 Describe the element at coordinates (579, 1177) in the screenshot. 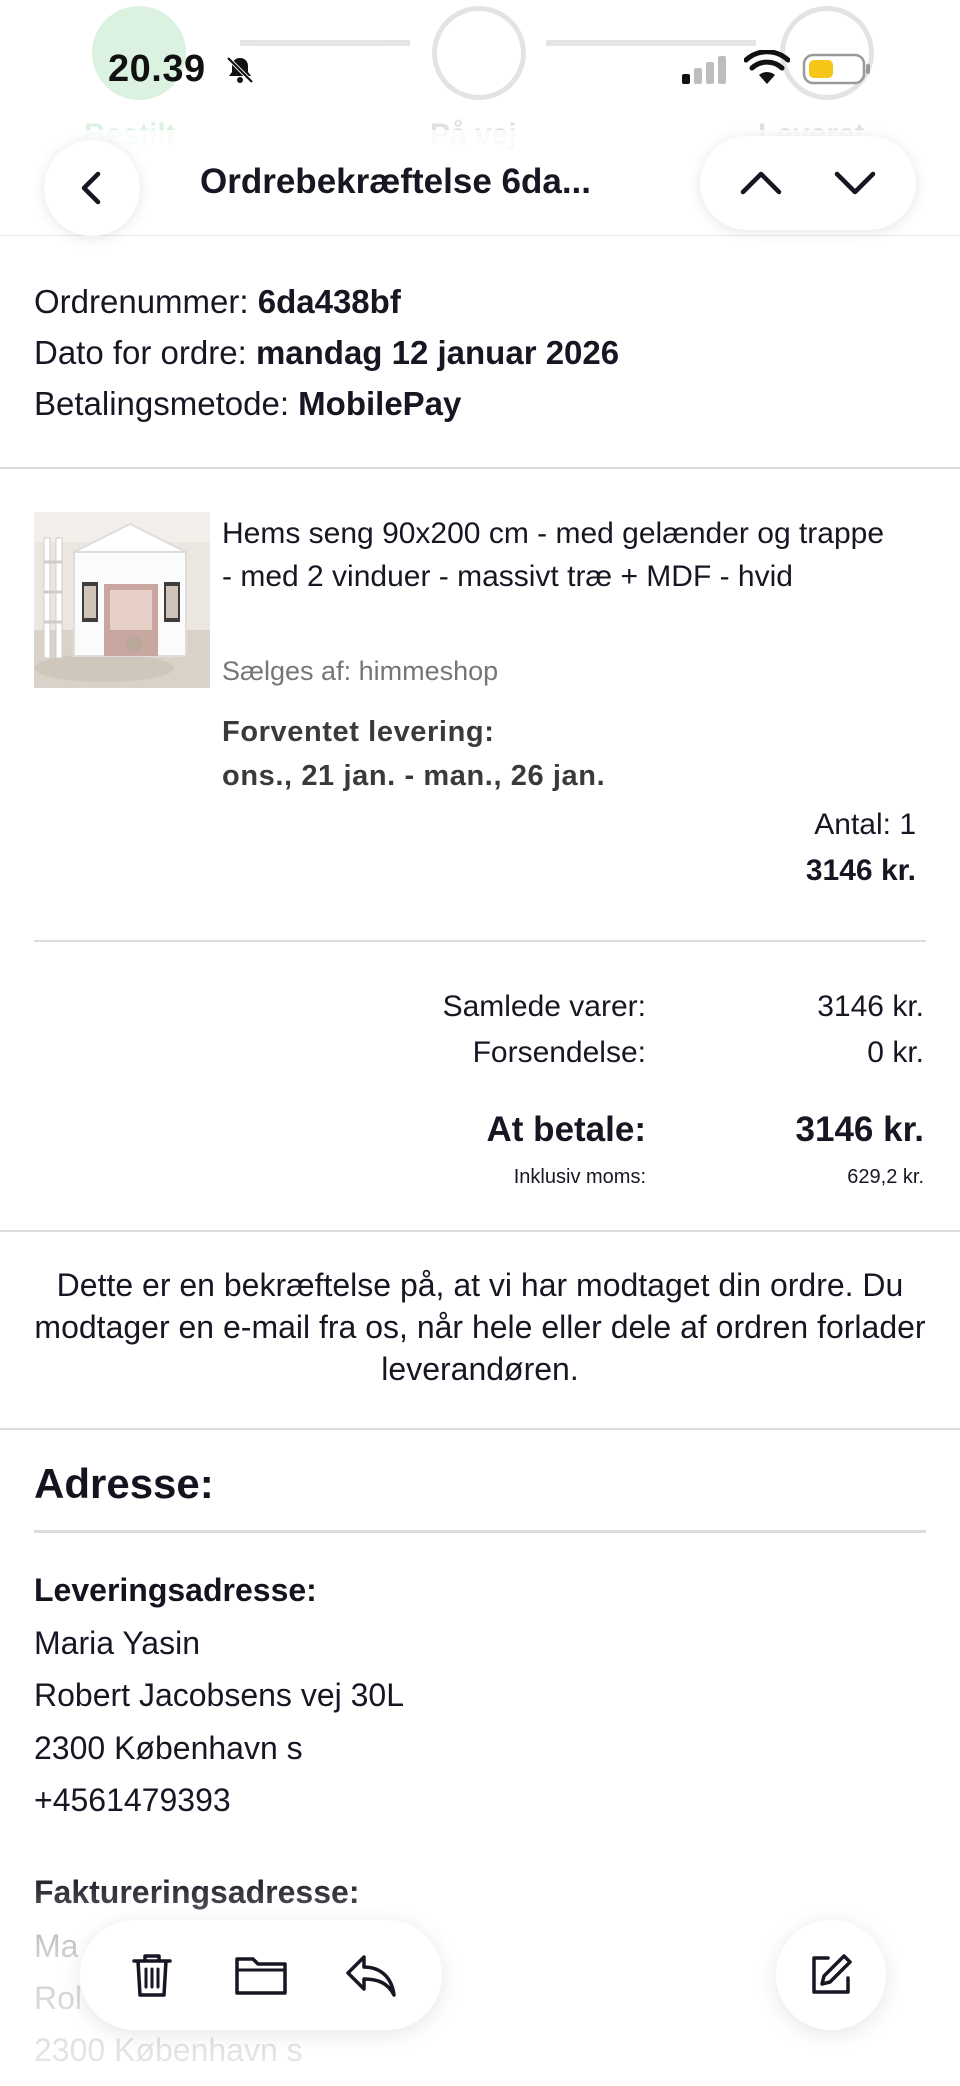

I see `vat-label: Inklusiv moms:` at that location.